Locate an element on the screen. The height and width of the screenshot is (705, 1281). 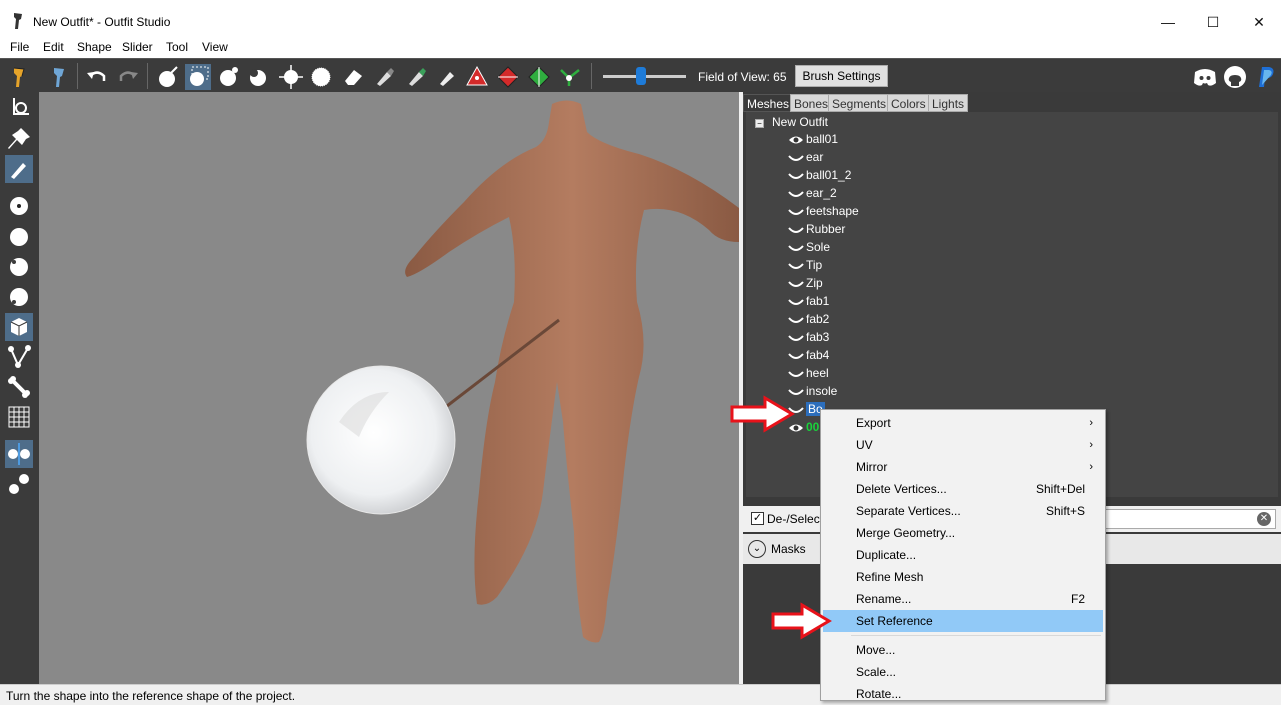
tab-meshes: Meshes is located at coordinates (768, 103).